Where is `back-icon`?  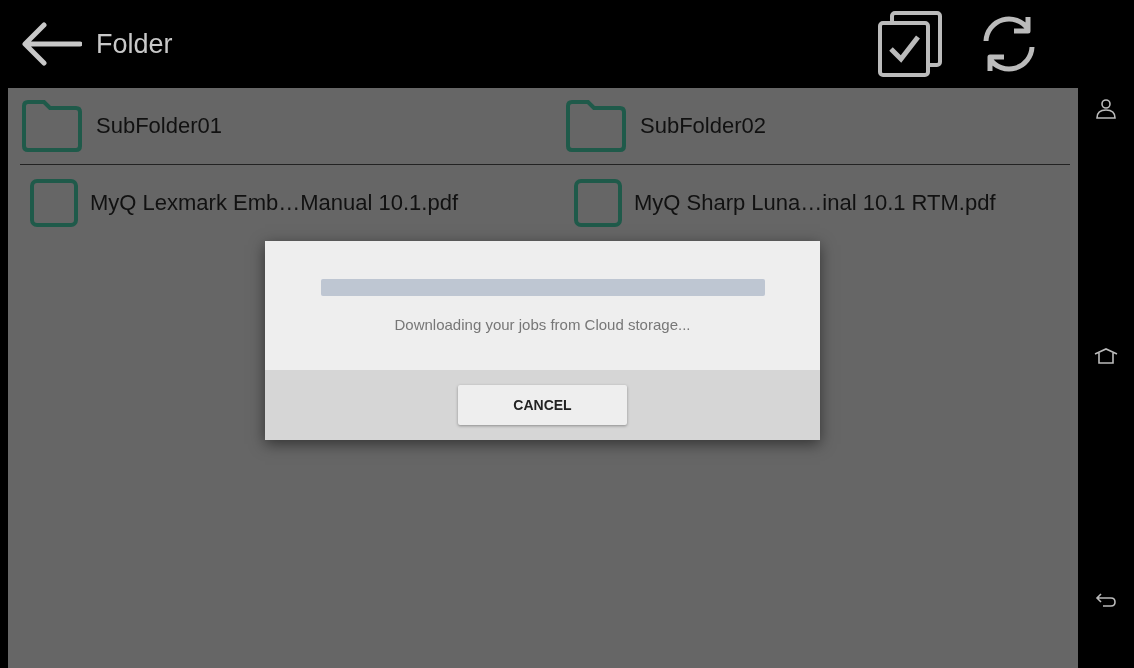 back-icon is located at coordinates (1106, 600).